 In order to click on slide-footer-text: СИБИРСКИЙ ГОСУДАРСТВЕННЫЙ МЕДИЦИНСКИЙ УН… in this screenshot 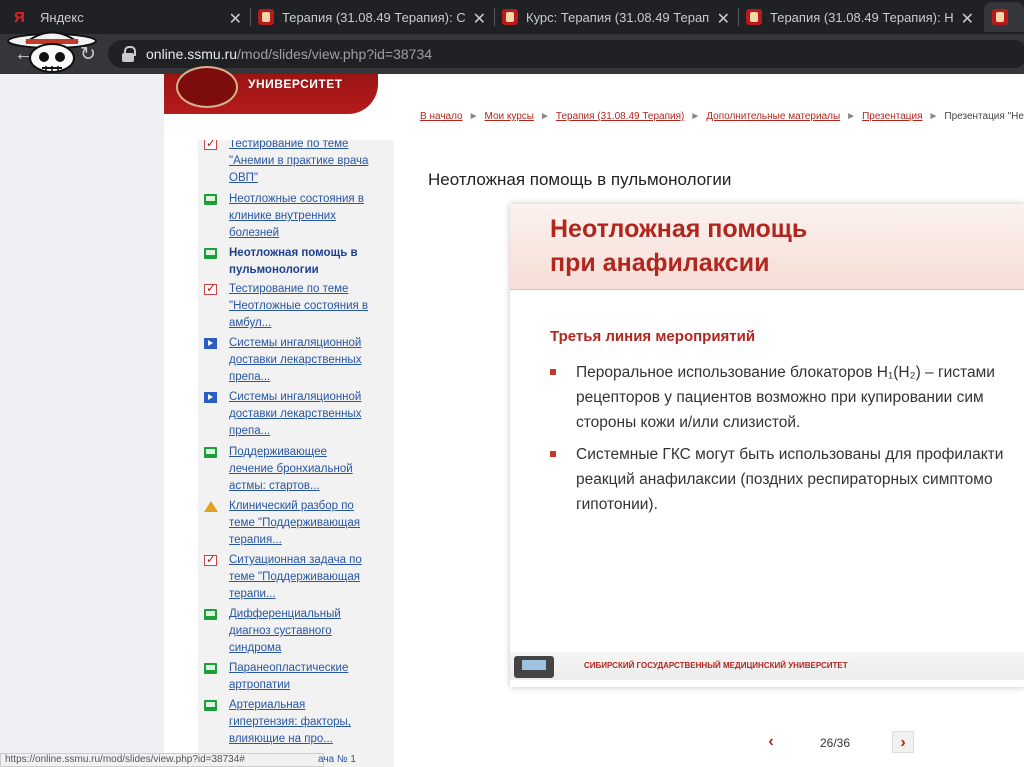, I will do `click(716, 665)`.